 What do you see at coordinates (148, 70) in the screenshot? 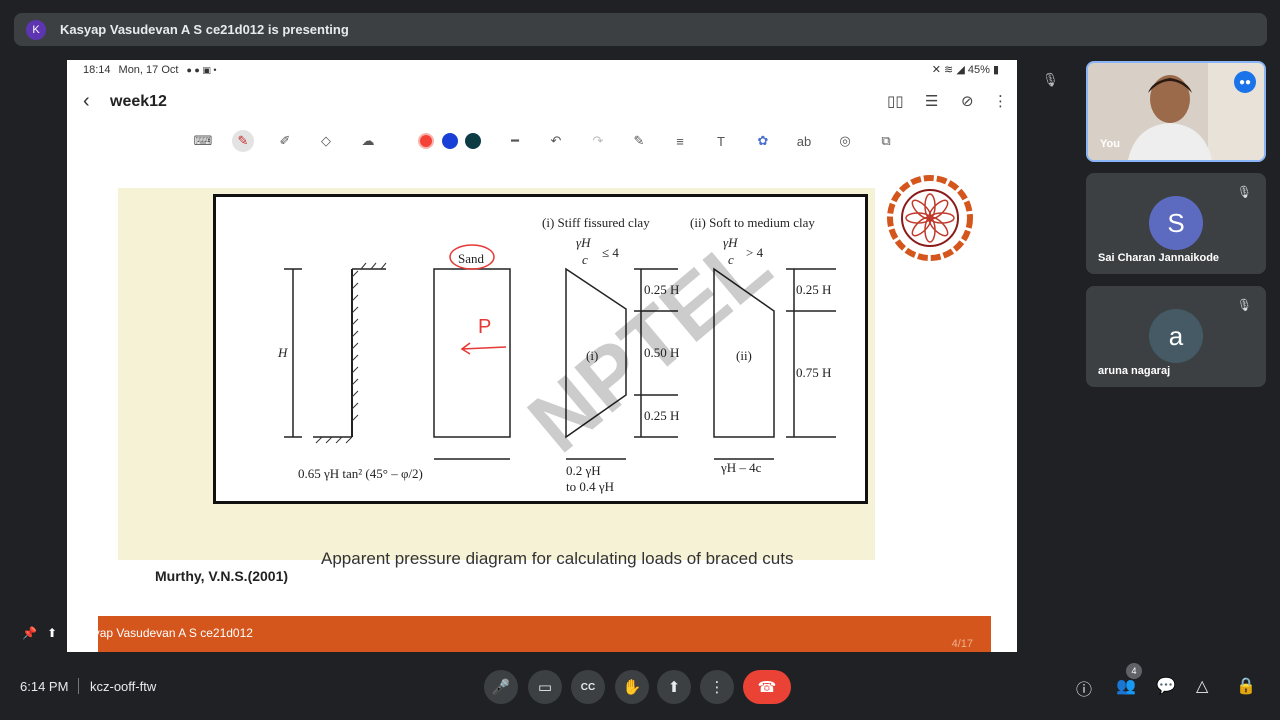
I see `status-date: Mon, 17 Oct` at bounding box center [148, 70].